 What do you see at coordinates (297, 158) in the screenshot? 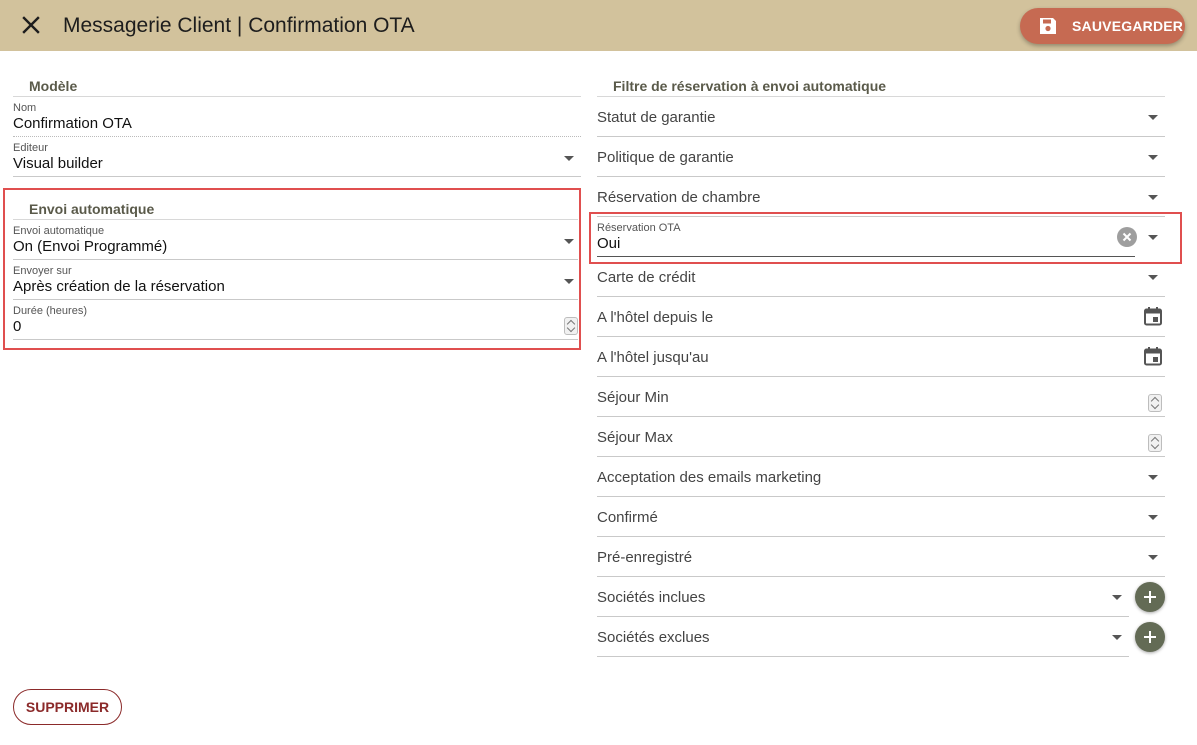
I see `editeur-select: Editeur Visual builder` at bounding box center [297, 158].